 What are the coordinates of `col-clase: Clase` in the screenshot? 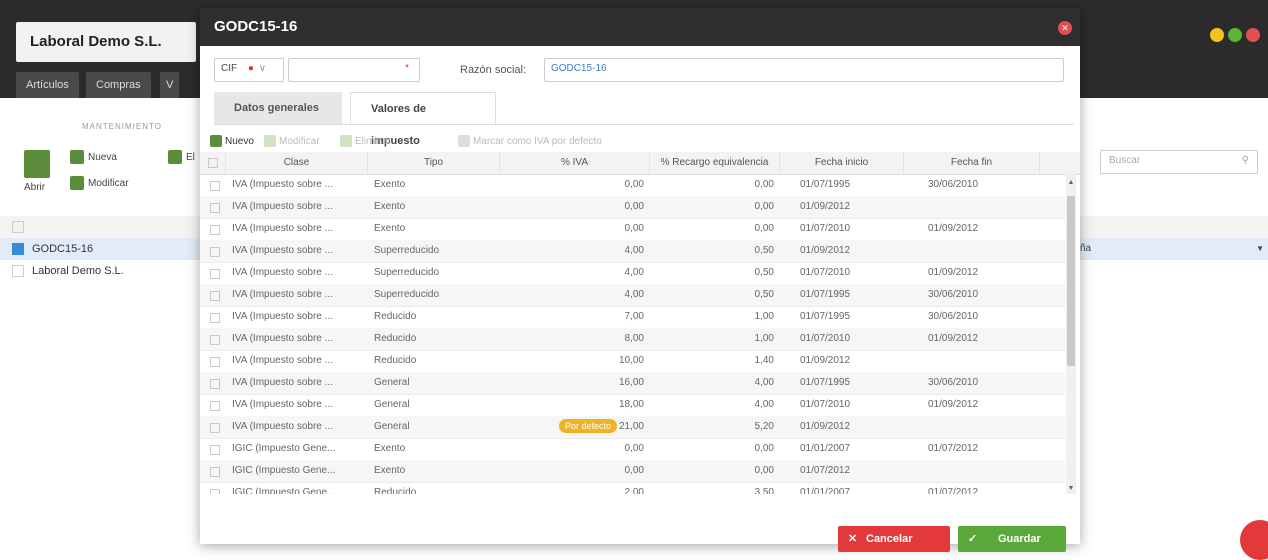 It's located at (297, 163).